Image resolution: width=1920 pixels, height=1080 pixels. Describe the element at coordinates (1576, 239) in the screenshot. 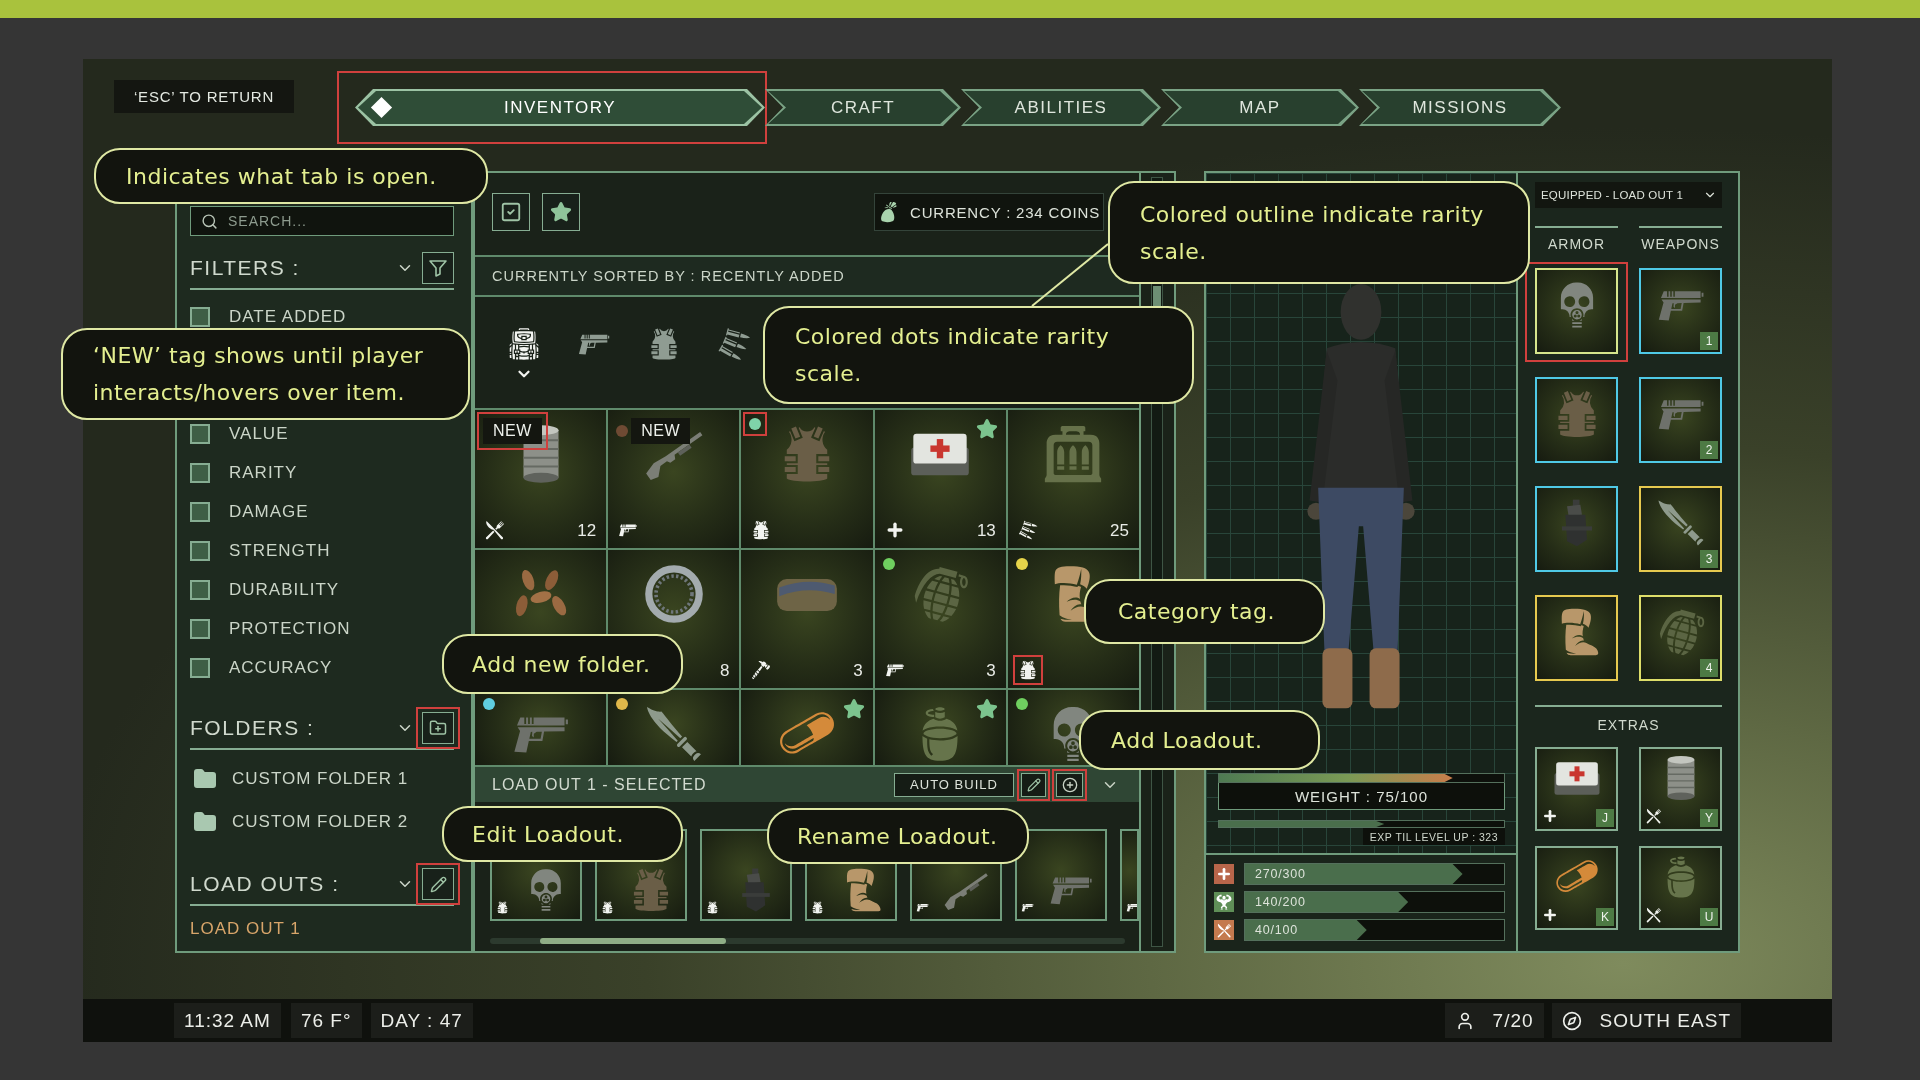

I see `column-title: ARMOR` at that location.